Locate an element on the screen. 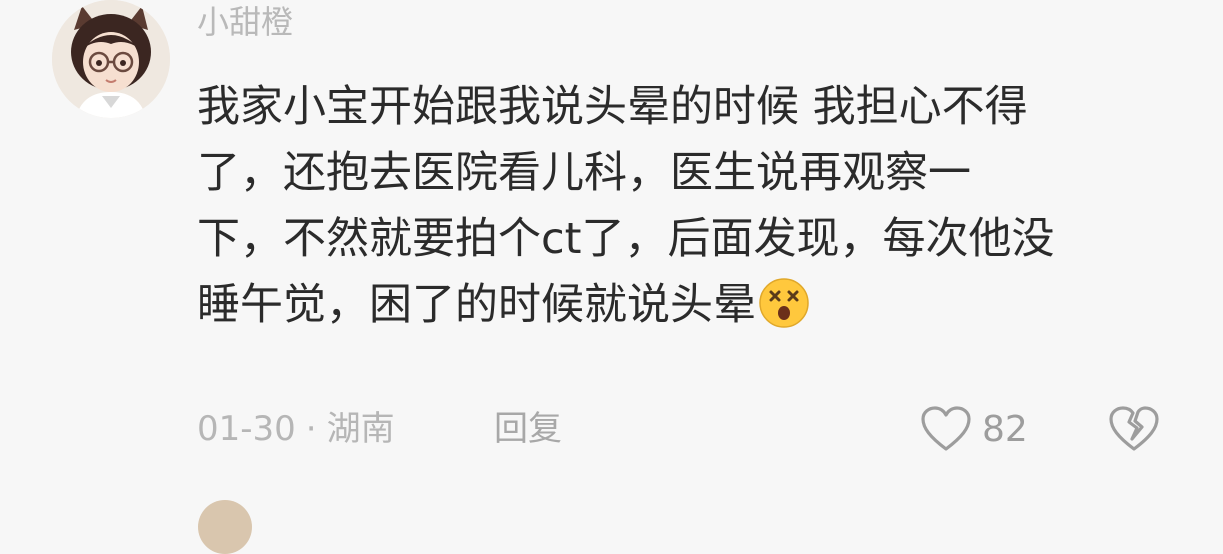 The image size is (1223, 554). user-avatar is located at coordinates (111, 59).